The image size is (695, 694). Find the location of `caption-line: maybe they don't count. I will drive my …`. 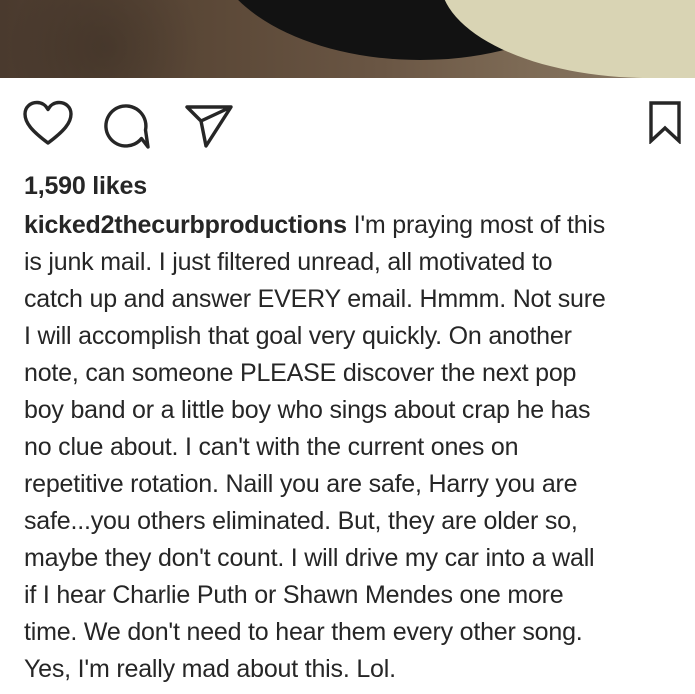

caption-line: maybe they don't count. I will drive my … is located at coordinates (309, 558).